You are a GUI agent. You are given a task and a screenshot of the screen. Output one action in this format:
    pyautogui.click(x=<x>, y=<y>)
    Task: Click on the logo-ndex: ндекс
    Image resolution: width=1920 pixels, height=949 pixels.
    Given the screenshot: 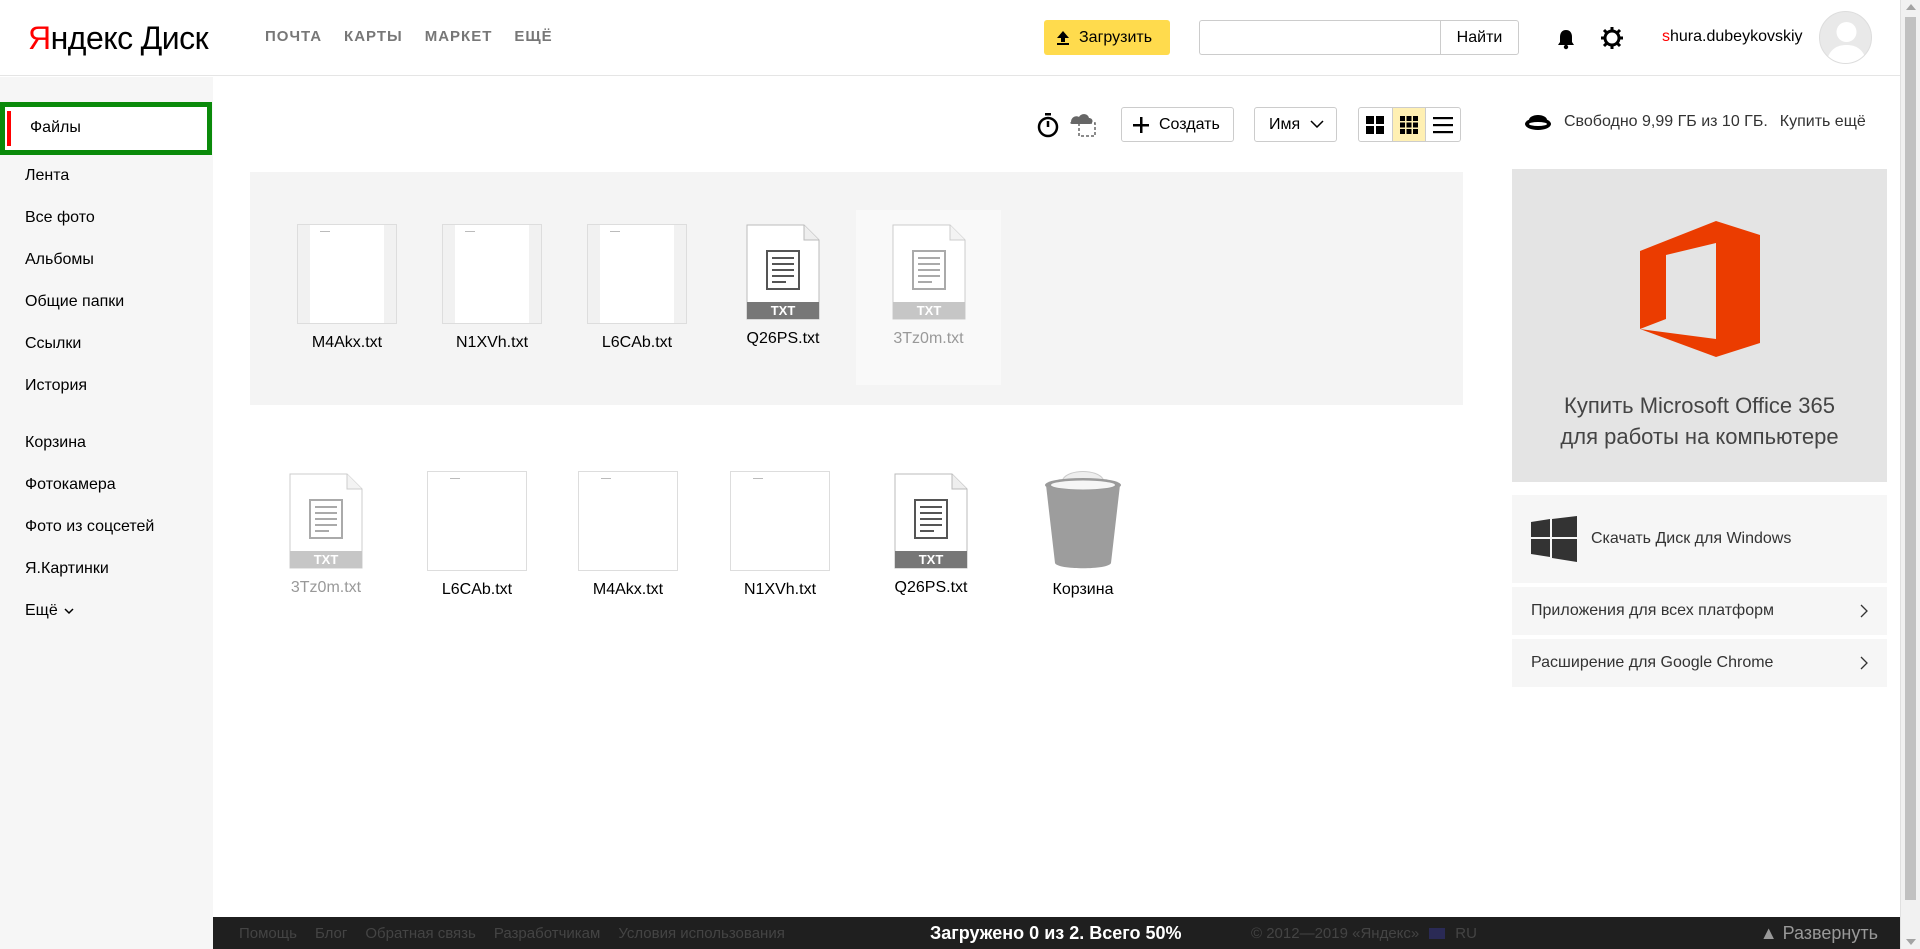 What is the action you would take?
    pyautogui.click(x=92, y=38)
    